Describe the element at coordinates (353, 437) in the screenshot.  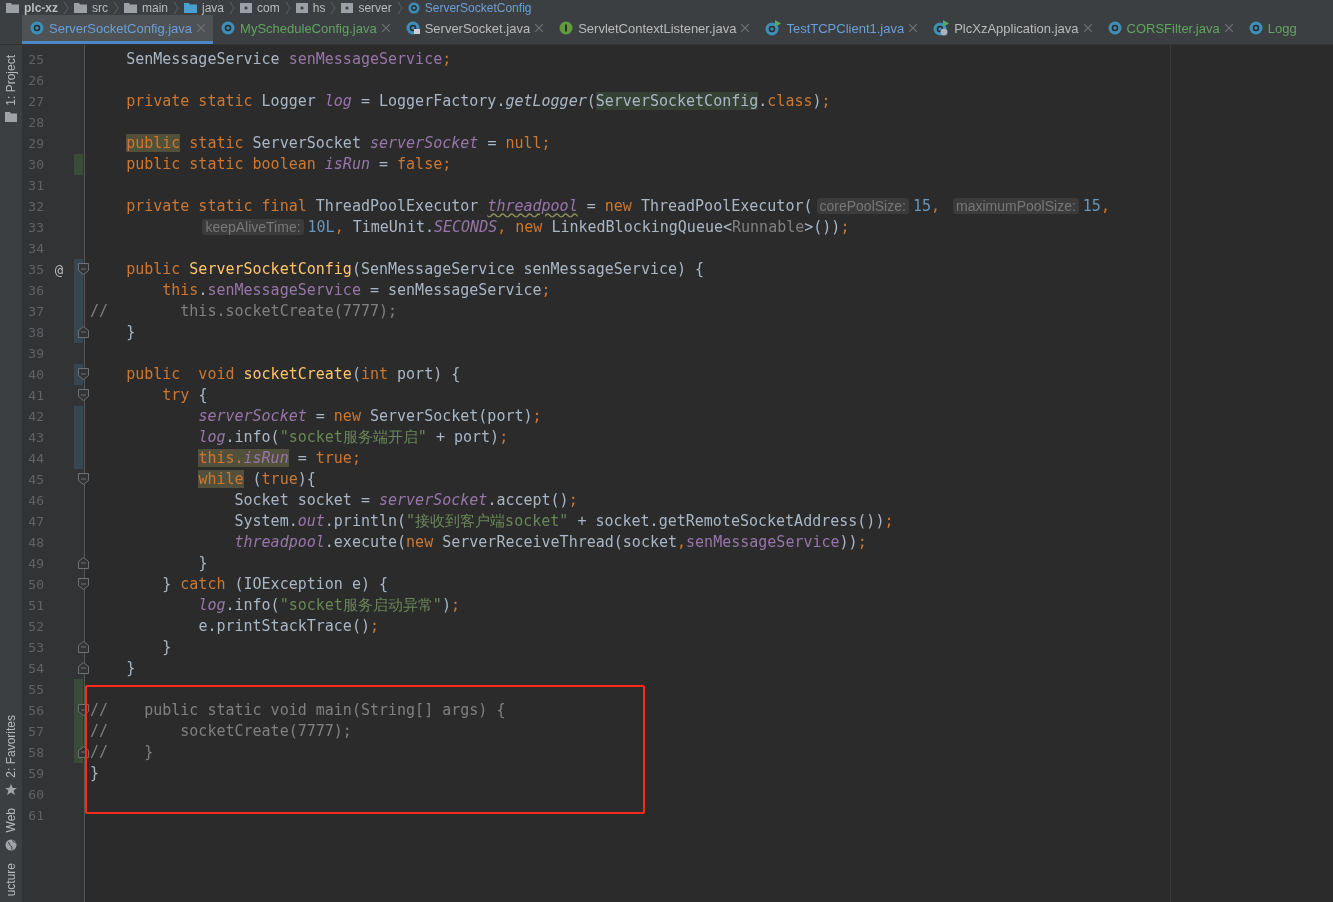
I see `code-line: log.info("socket服务端开启" + port);` at that location.